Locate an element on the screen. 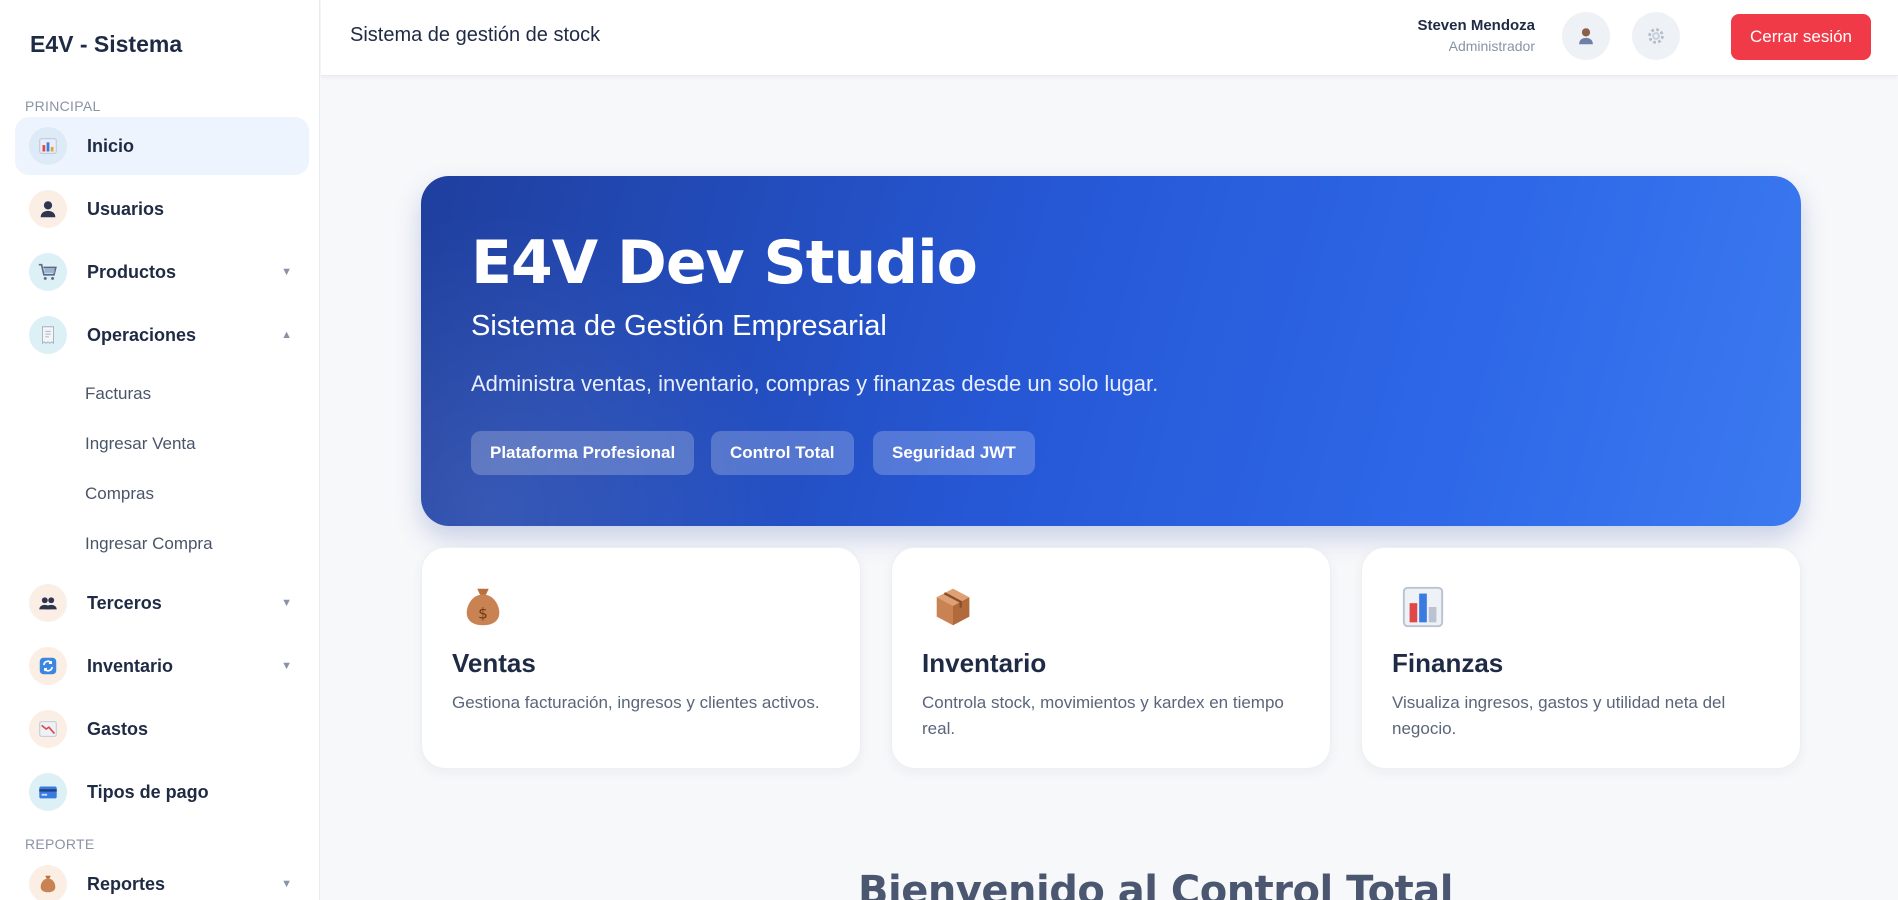 The width and height of the screenshot is (1898, 900). sidebar-item-operaciones: Operaciones ▲ is located at coordinates (162, 335).